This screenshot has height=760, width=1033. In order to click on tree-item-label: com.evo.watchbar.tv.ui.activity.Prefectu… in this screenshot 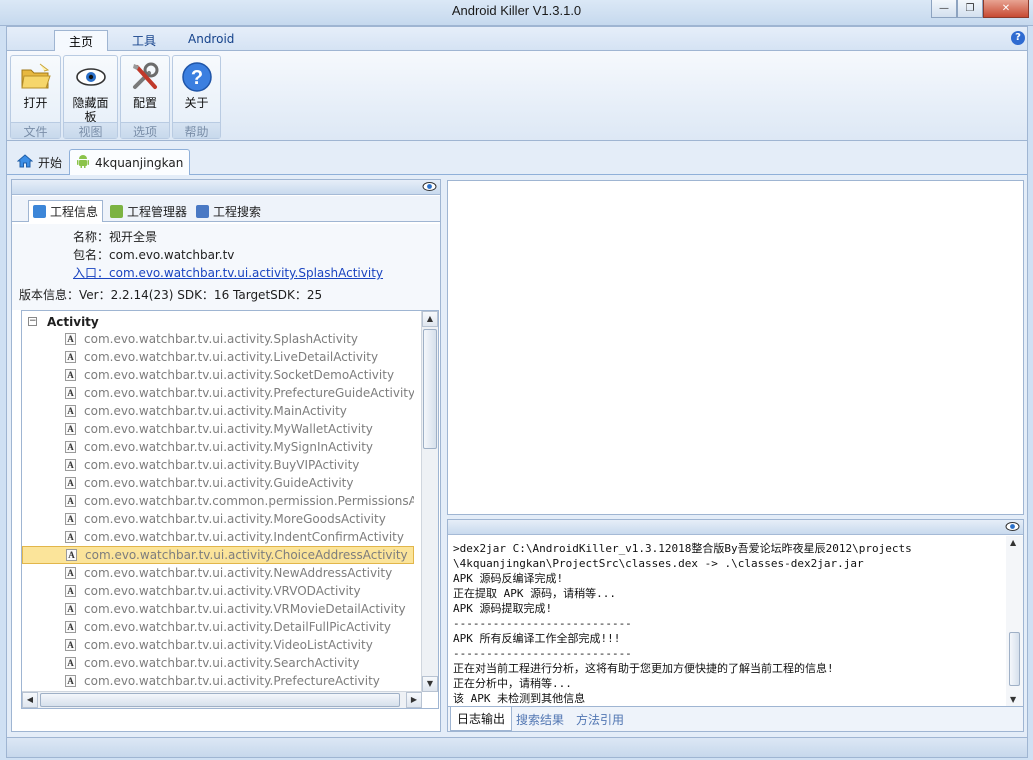, I will do `click(249, 393)`.